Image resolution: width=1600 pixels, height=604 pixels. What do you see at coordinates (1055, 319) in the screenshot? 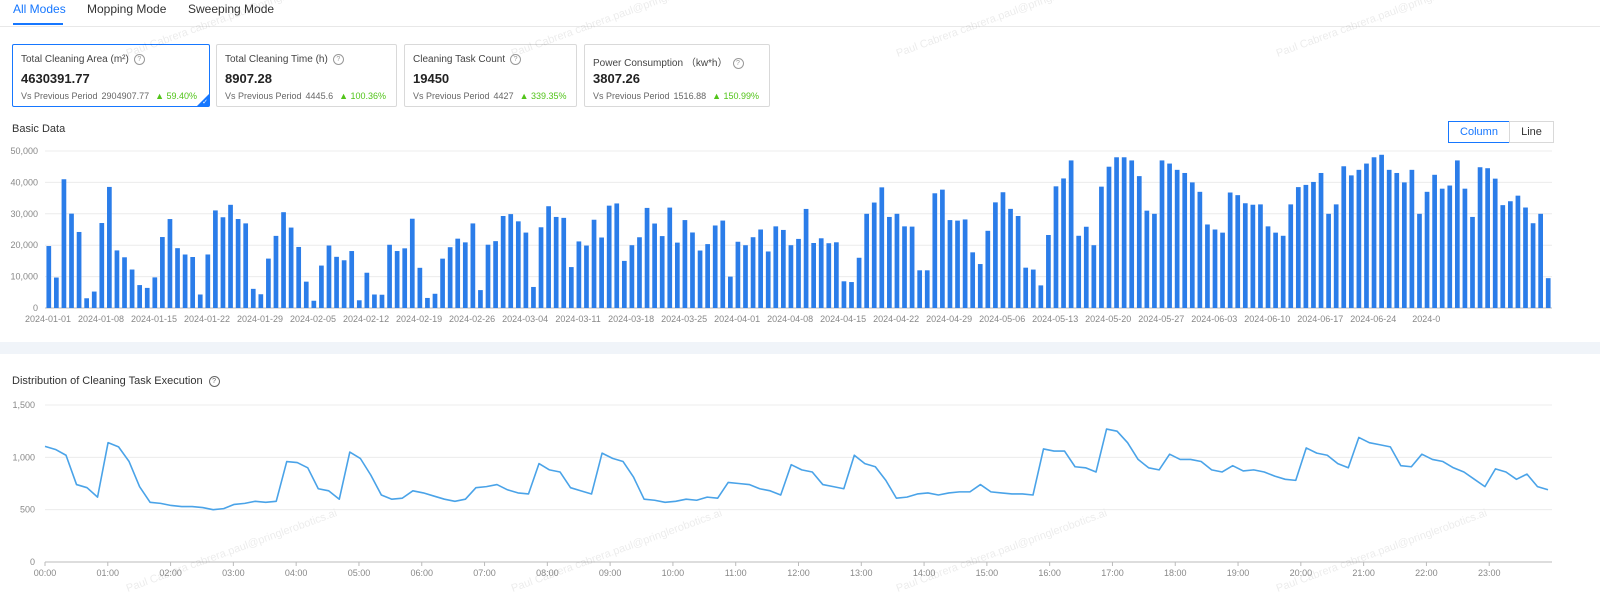
I see `x-tick-label: 2024-05-13` at bounding box center [1055, 319].